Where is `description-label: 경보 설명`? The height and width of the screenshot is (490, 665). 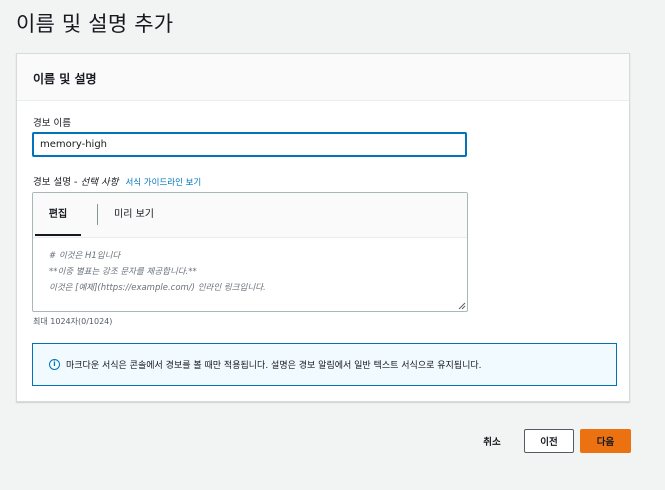 description-label: 경보 설명 is located at coordinates (52, 182).